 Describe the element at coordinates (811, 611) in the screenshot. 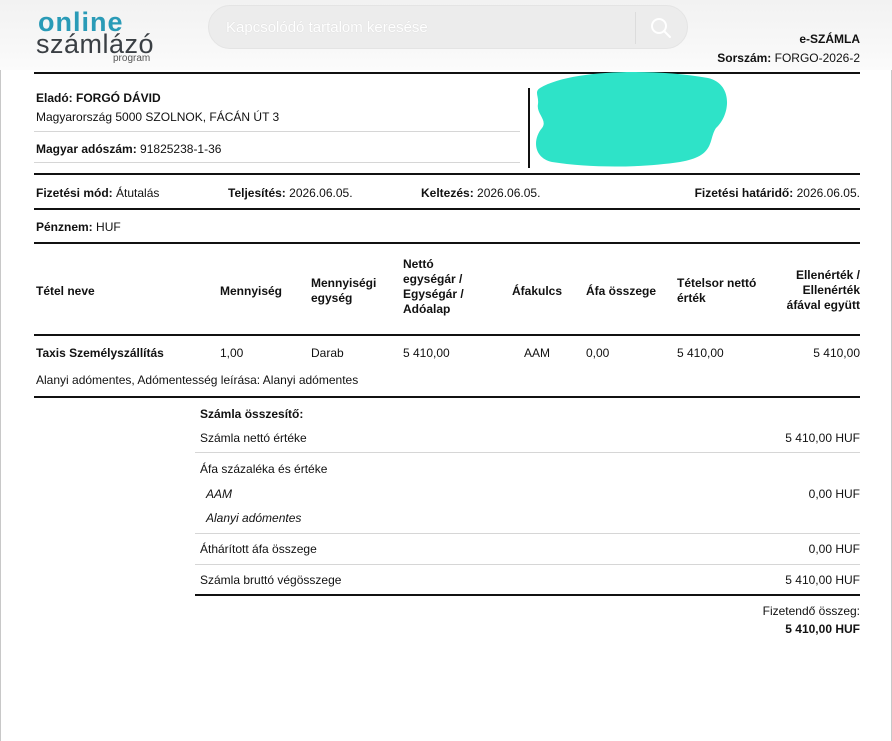

I see `payable-label: Fizetendő összeg:` at that location.